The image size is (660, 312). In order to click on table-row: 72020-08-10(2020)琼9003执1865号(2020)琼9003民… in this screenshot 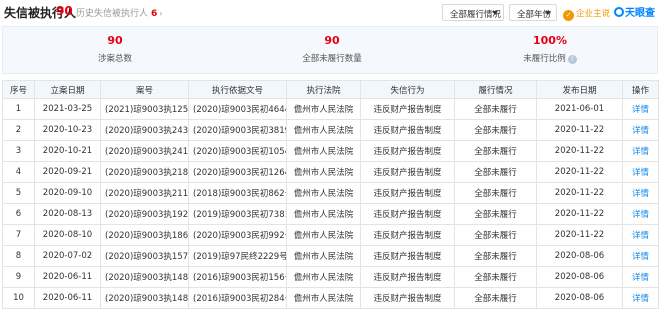, I will do `click(330, 235)`.